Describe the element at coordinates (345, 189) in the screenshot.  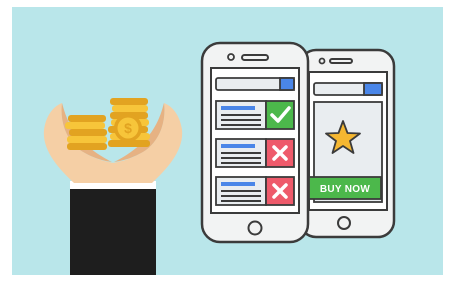
I see `buy-now-label: BUY NOW` at that location.